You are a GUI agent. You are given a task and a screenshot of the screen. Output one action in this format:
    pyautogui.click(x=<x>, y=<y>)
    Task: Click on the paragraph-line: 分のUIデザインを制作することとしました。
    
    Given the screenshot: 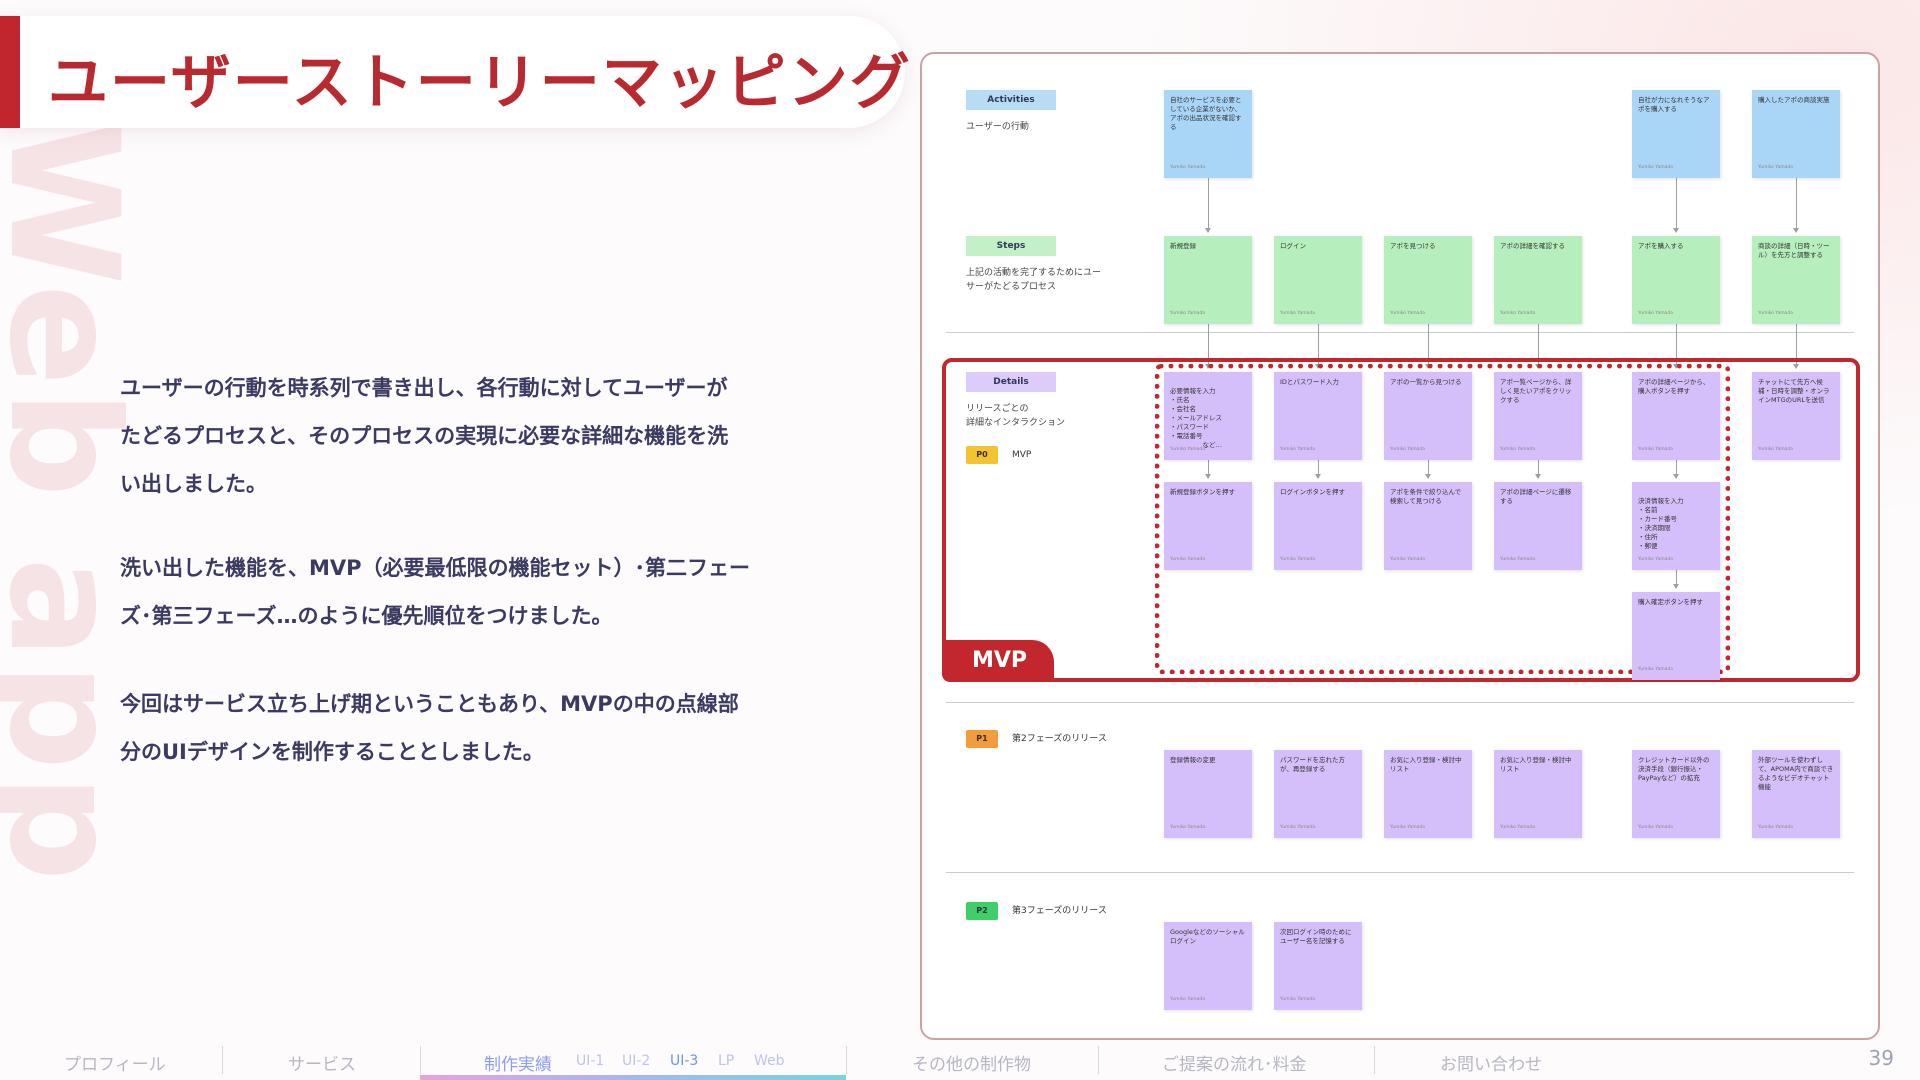 What is the action you would take?
    pyautogui.click(x=332, y=752)
    